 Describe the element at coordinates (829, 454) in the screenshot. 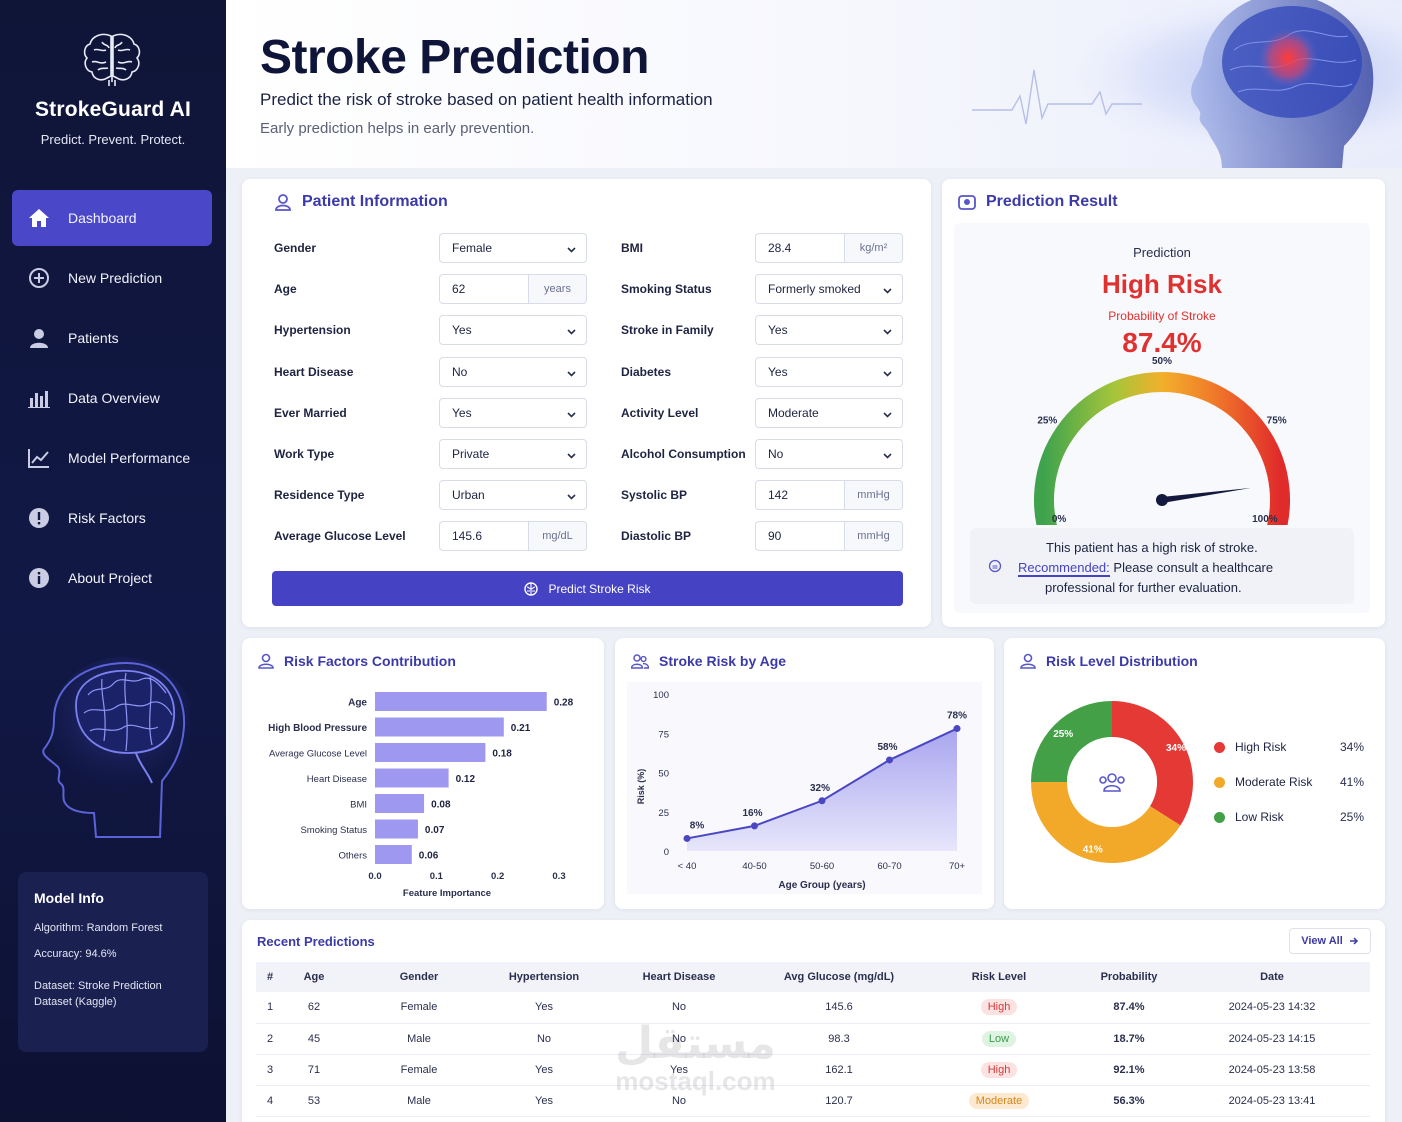

I see `alcohol-consumption-select: No` at that location.